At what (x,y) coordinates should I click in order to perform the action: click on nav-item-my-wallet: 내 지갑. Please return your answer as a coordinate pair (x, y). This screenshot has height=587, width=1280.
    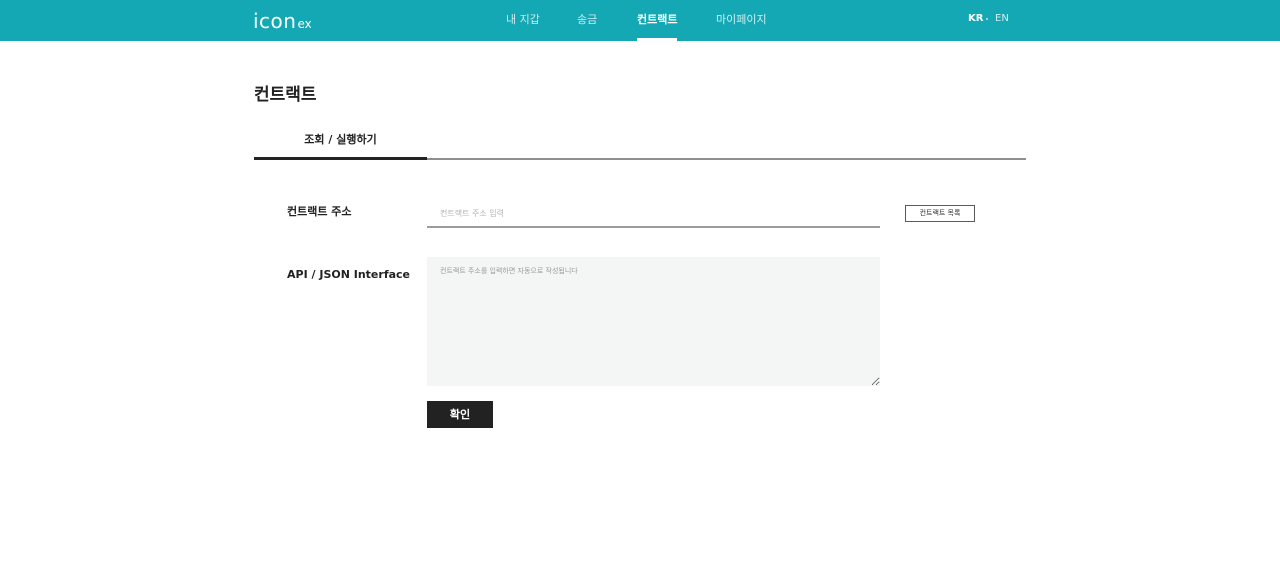
    Looking at the image, I should click on (523, 20).